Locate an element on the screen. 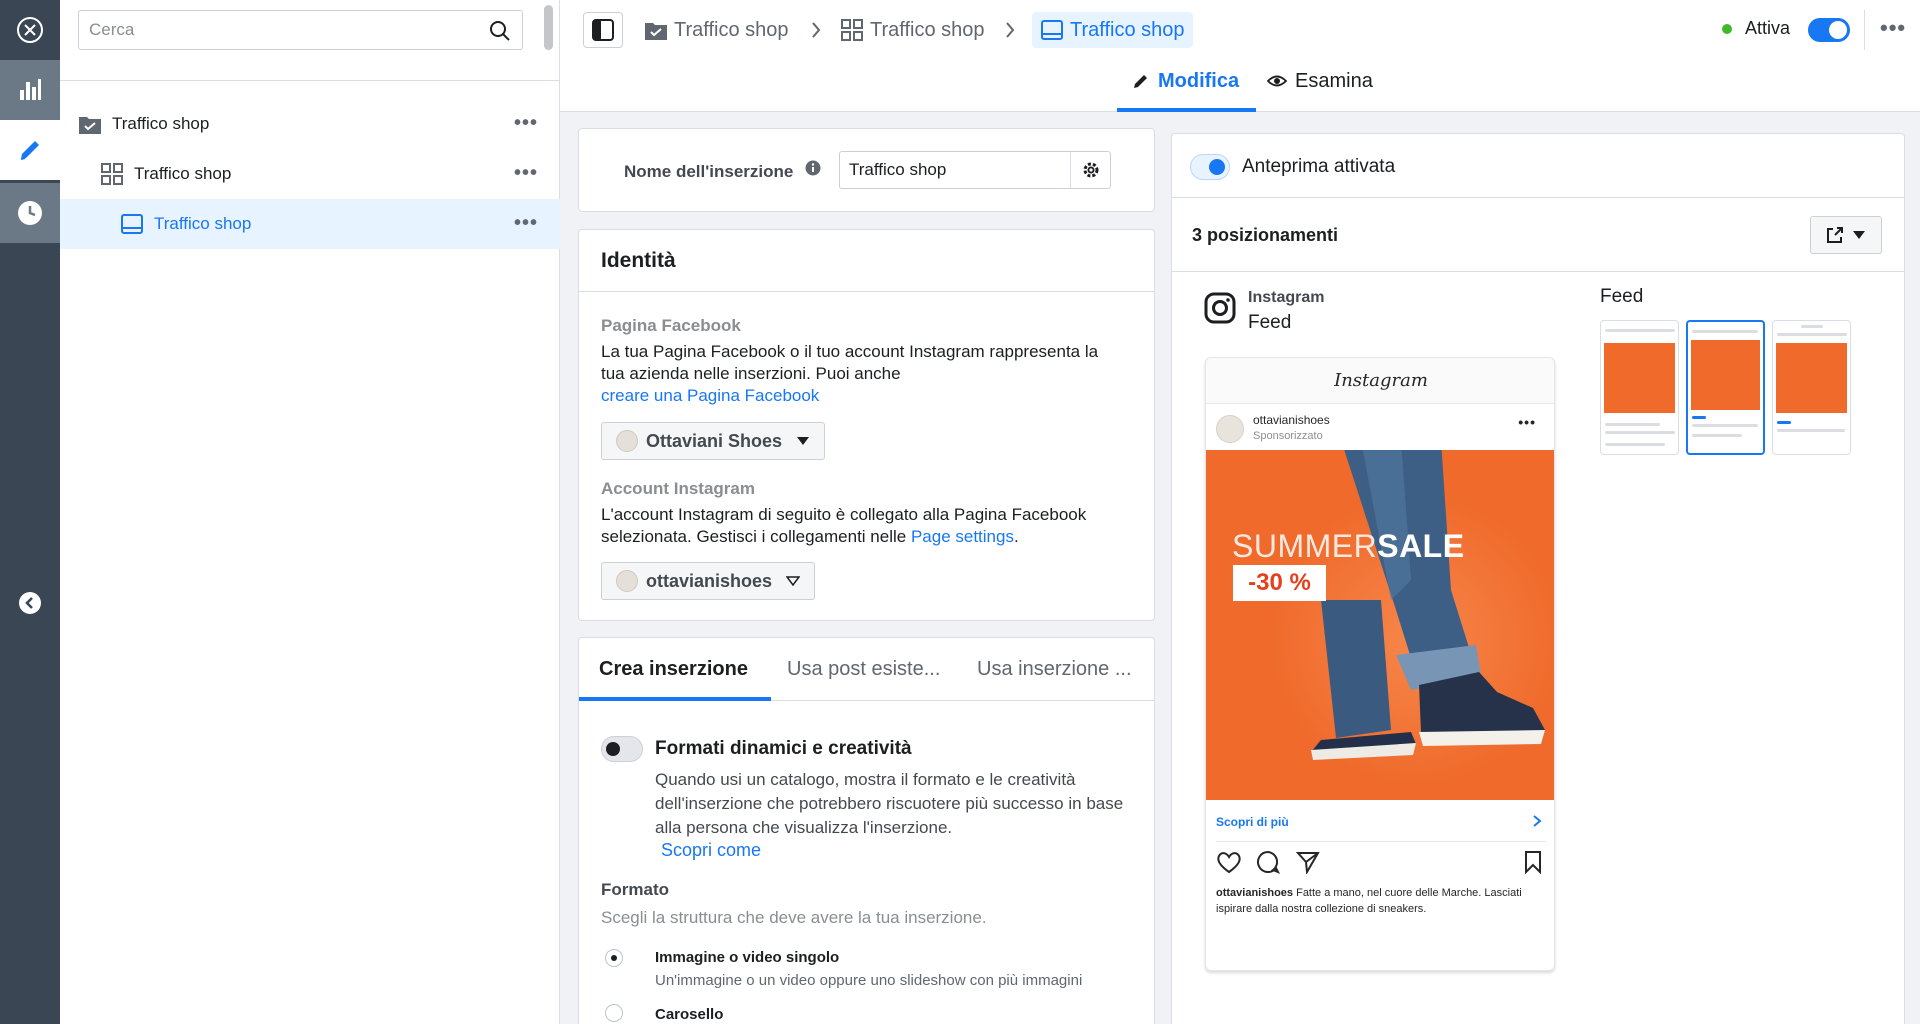 Image resolution: width=1920 pixels, height=1024 pixels. breadcrumb-adset: Traffico shop is located at coordinates (912, 30).